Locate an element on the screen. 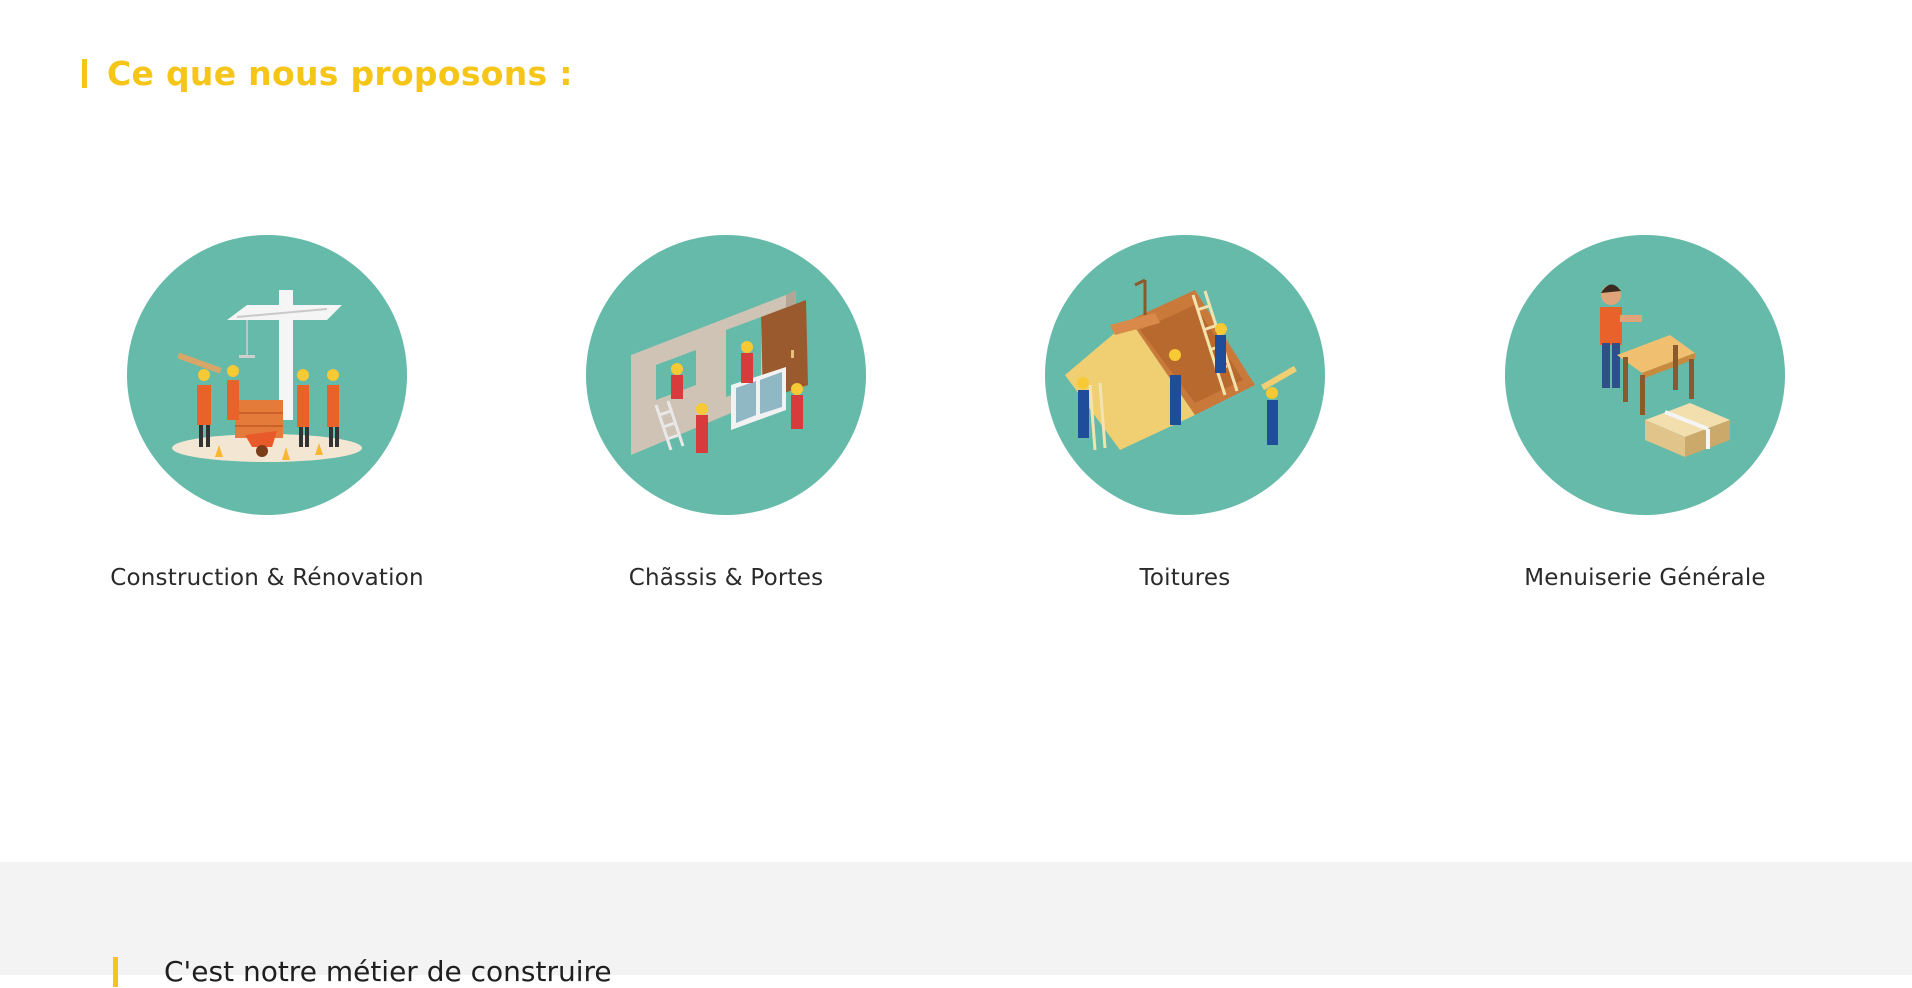 The image size is (1912, 988). service-card-construction: Construction & Rénovation is located at coordinates (267, 413).